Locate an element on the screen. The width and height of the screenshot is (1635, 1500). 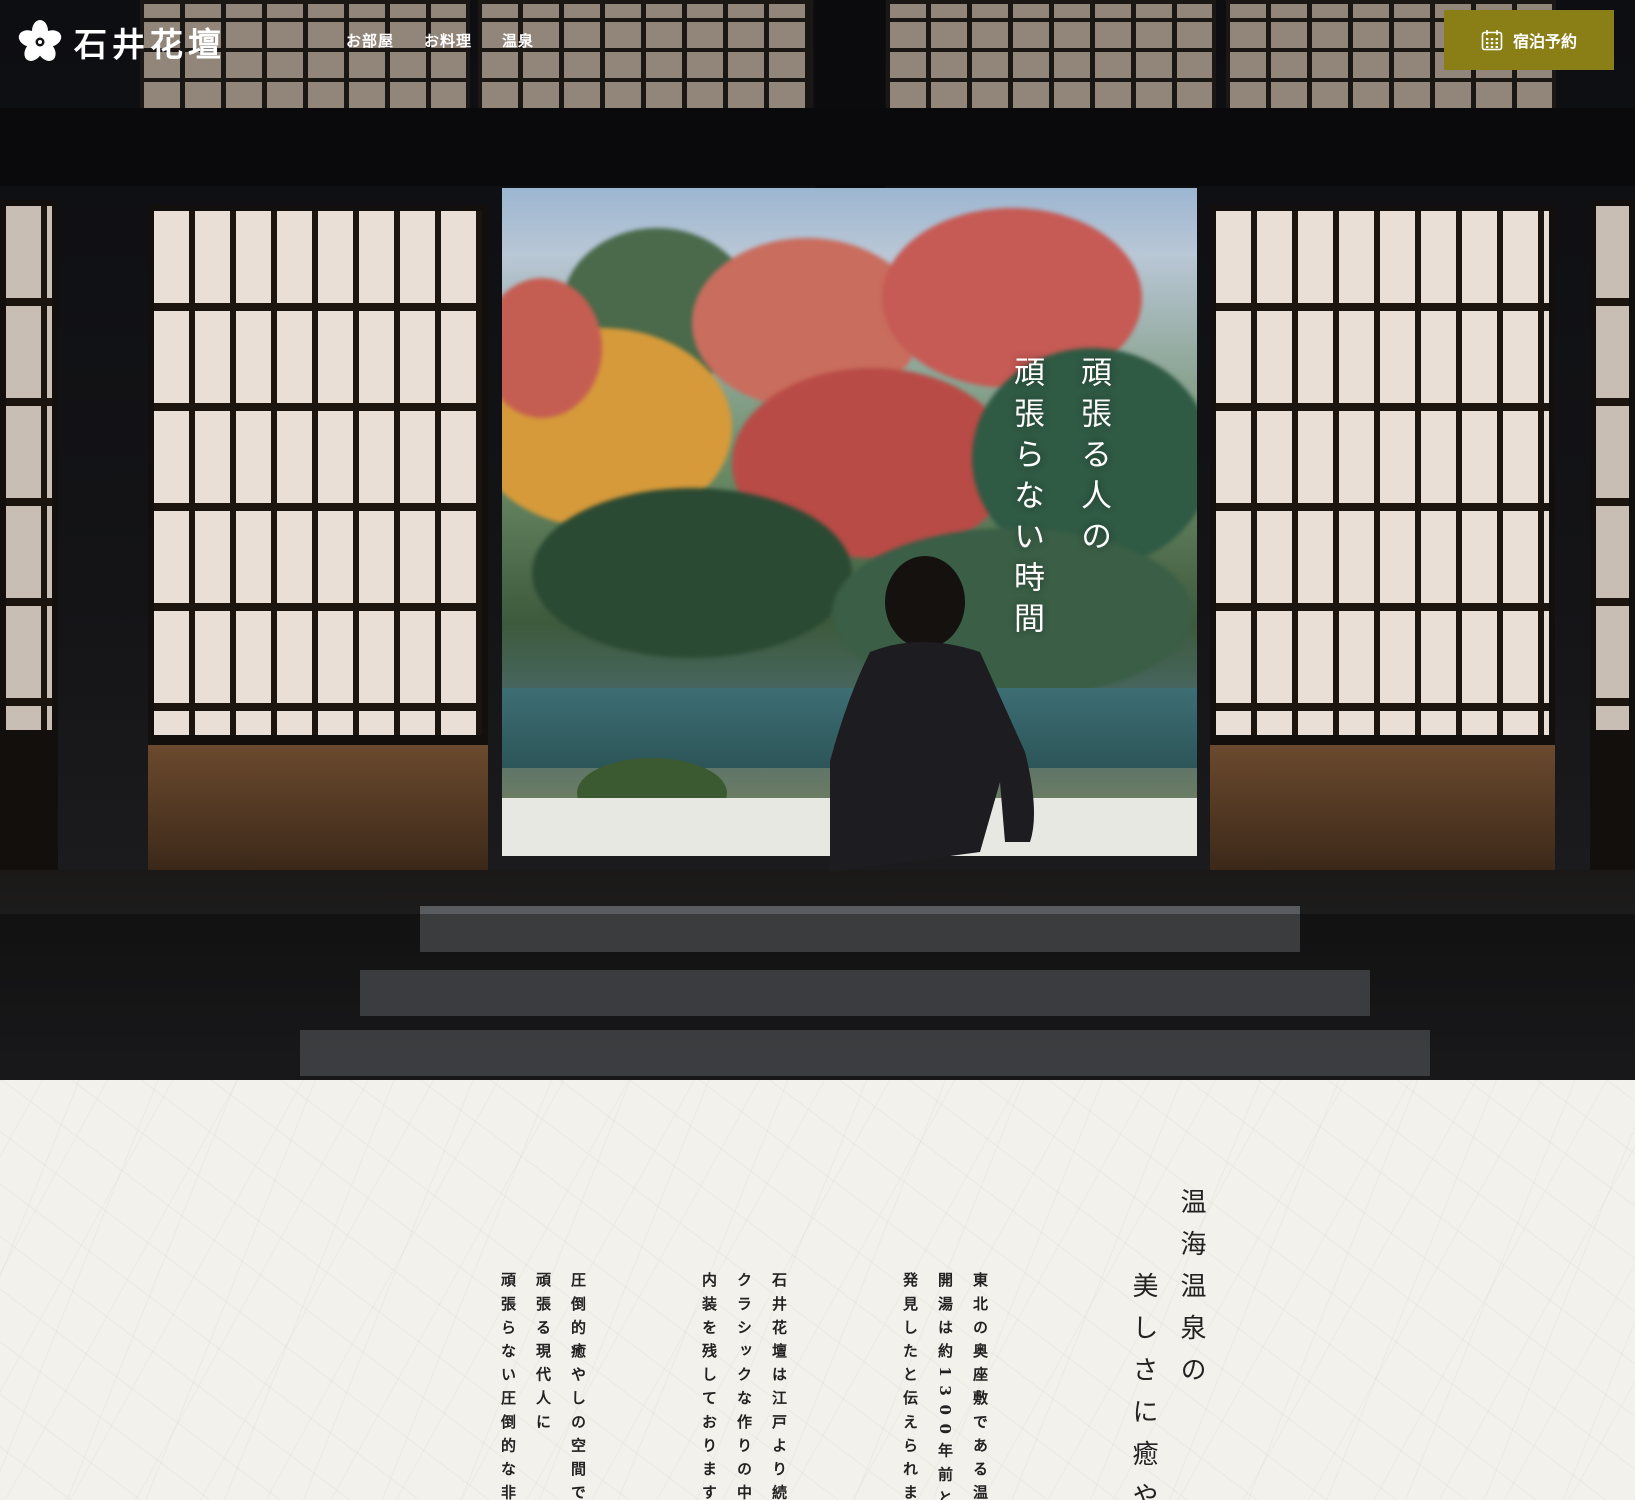
nav-item-rooms: お部屋 is located at coordinates (370, 40).